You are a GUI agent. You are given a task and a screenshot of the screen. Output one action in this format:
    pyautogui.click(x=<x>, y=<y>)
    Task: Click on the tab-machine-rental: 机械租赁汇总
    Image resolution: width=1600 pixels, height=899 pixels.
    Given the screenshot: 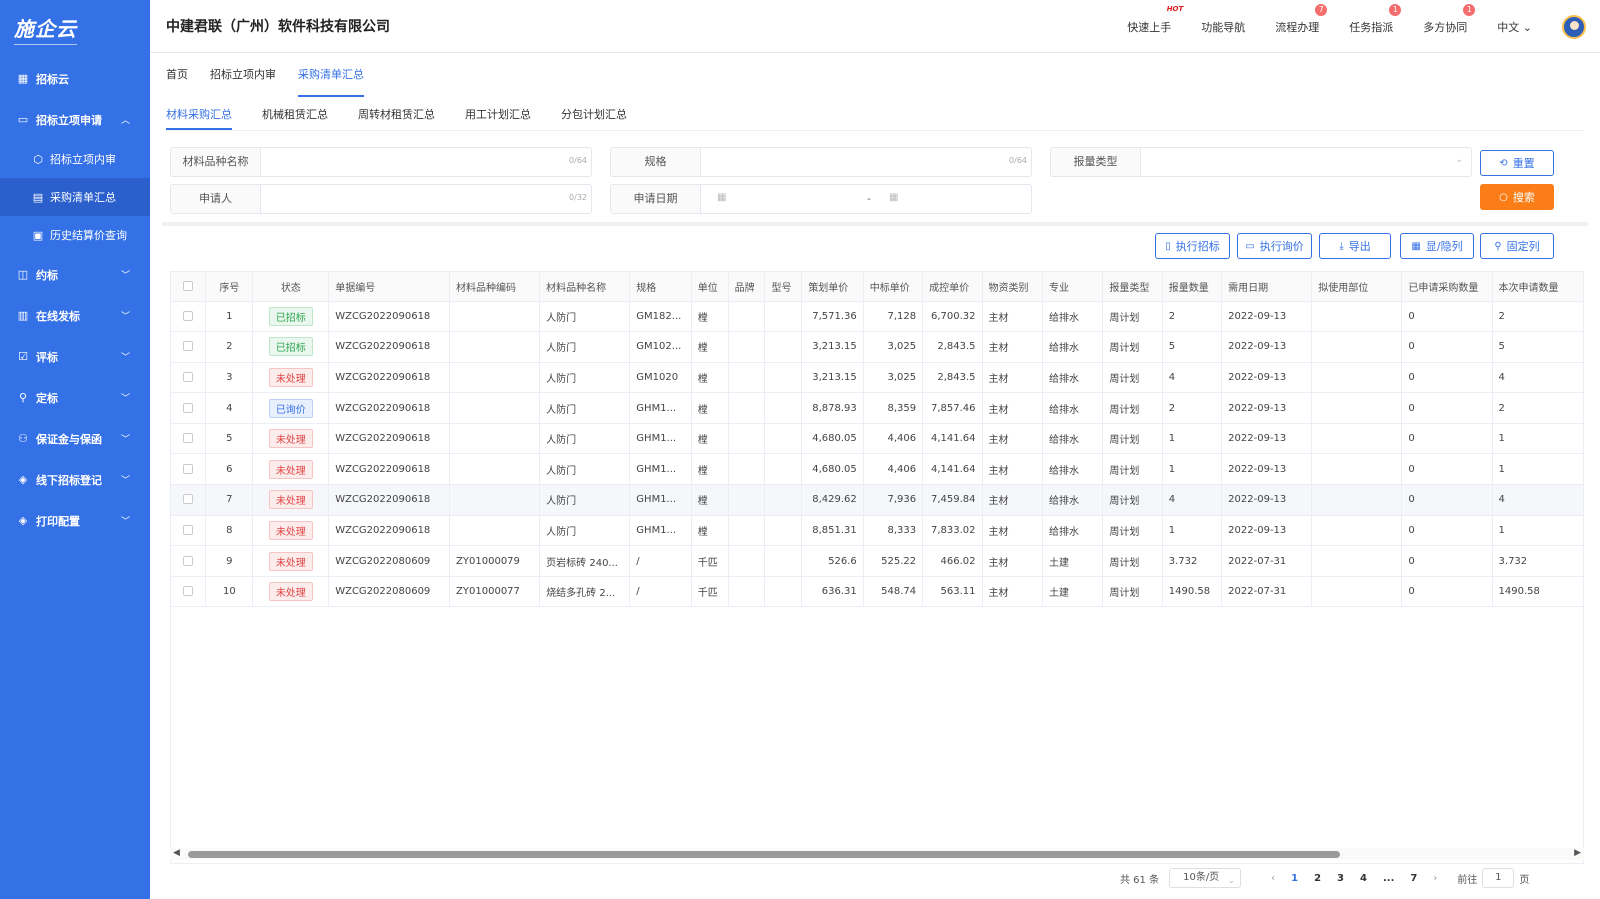 What is the action you would take?
    pyautogui.click(x=295, y=115)
    